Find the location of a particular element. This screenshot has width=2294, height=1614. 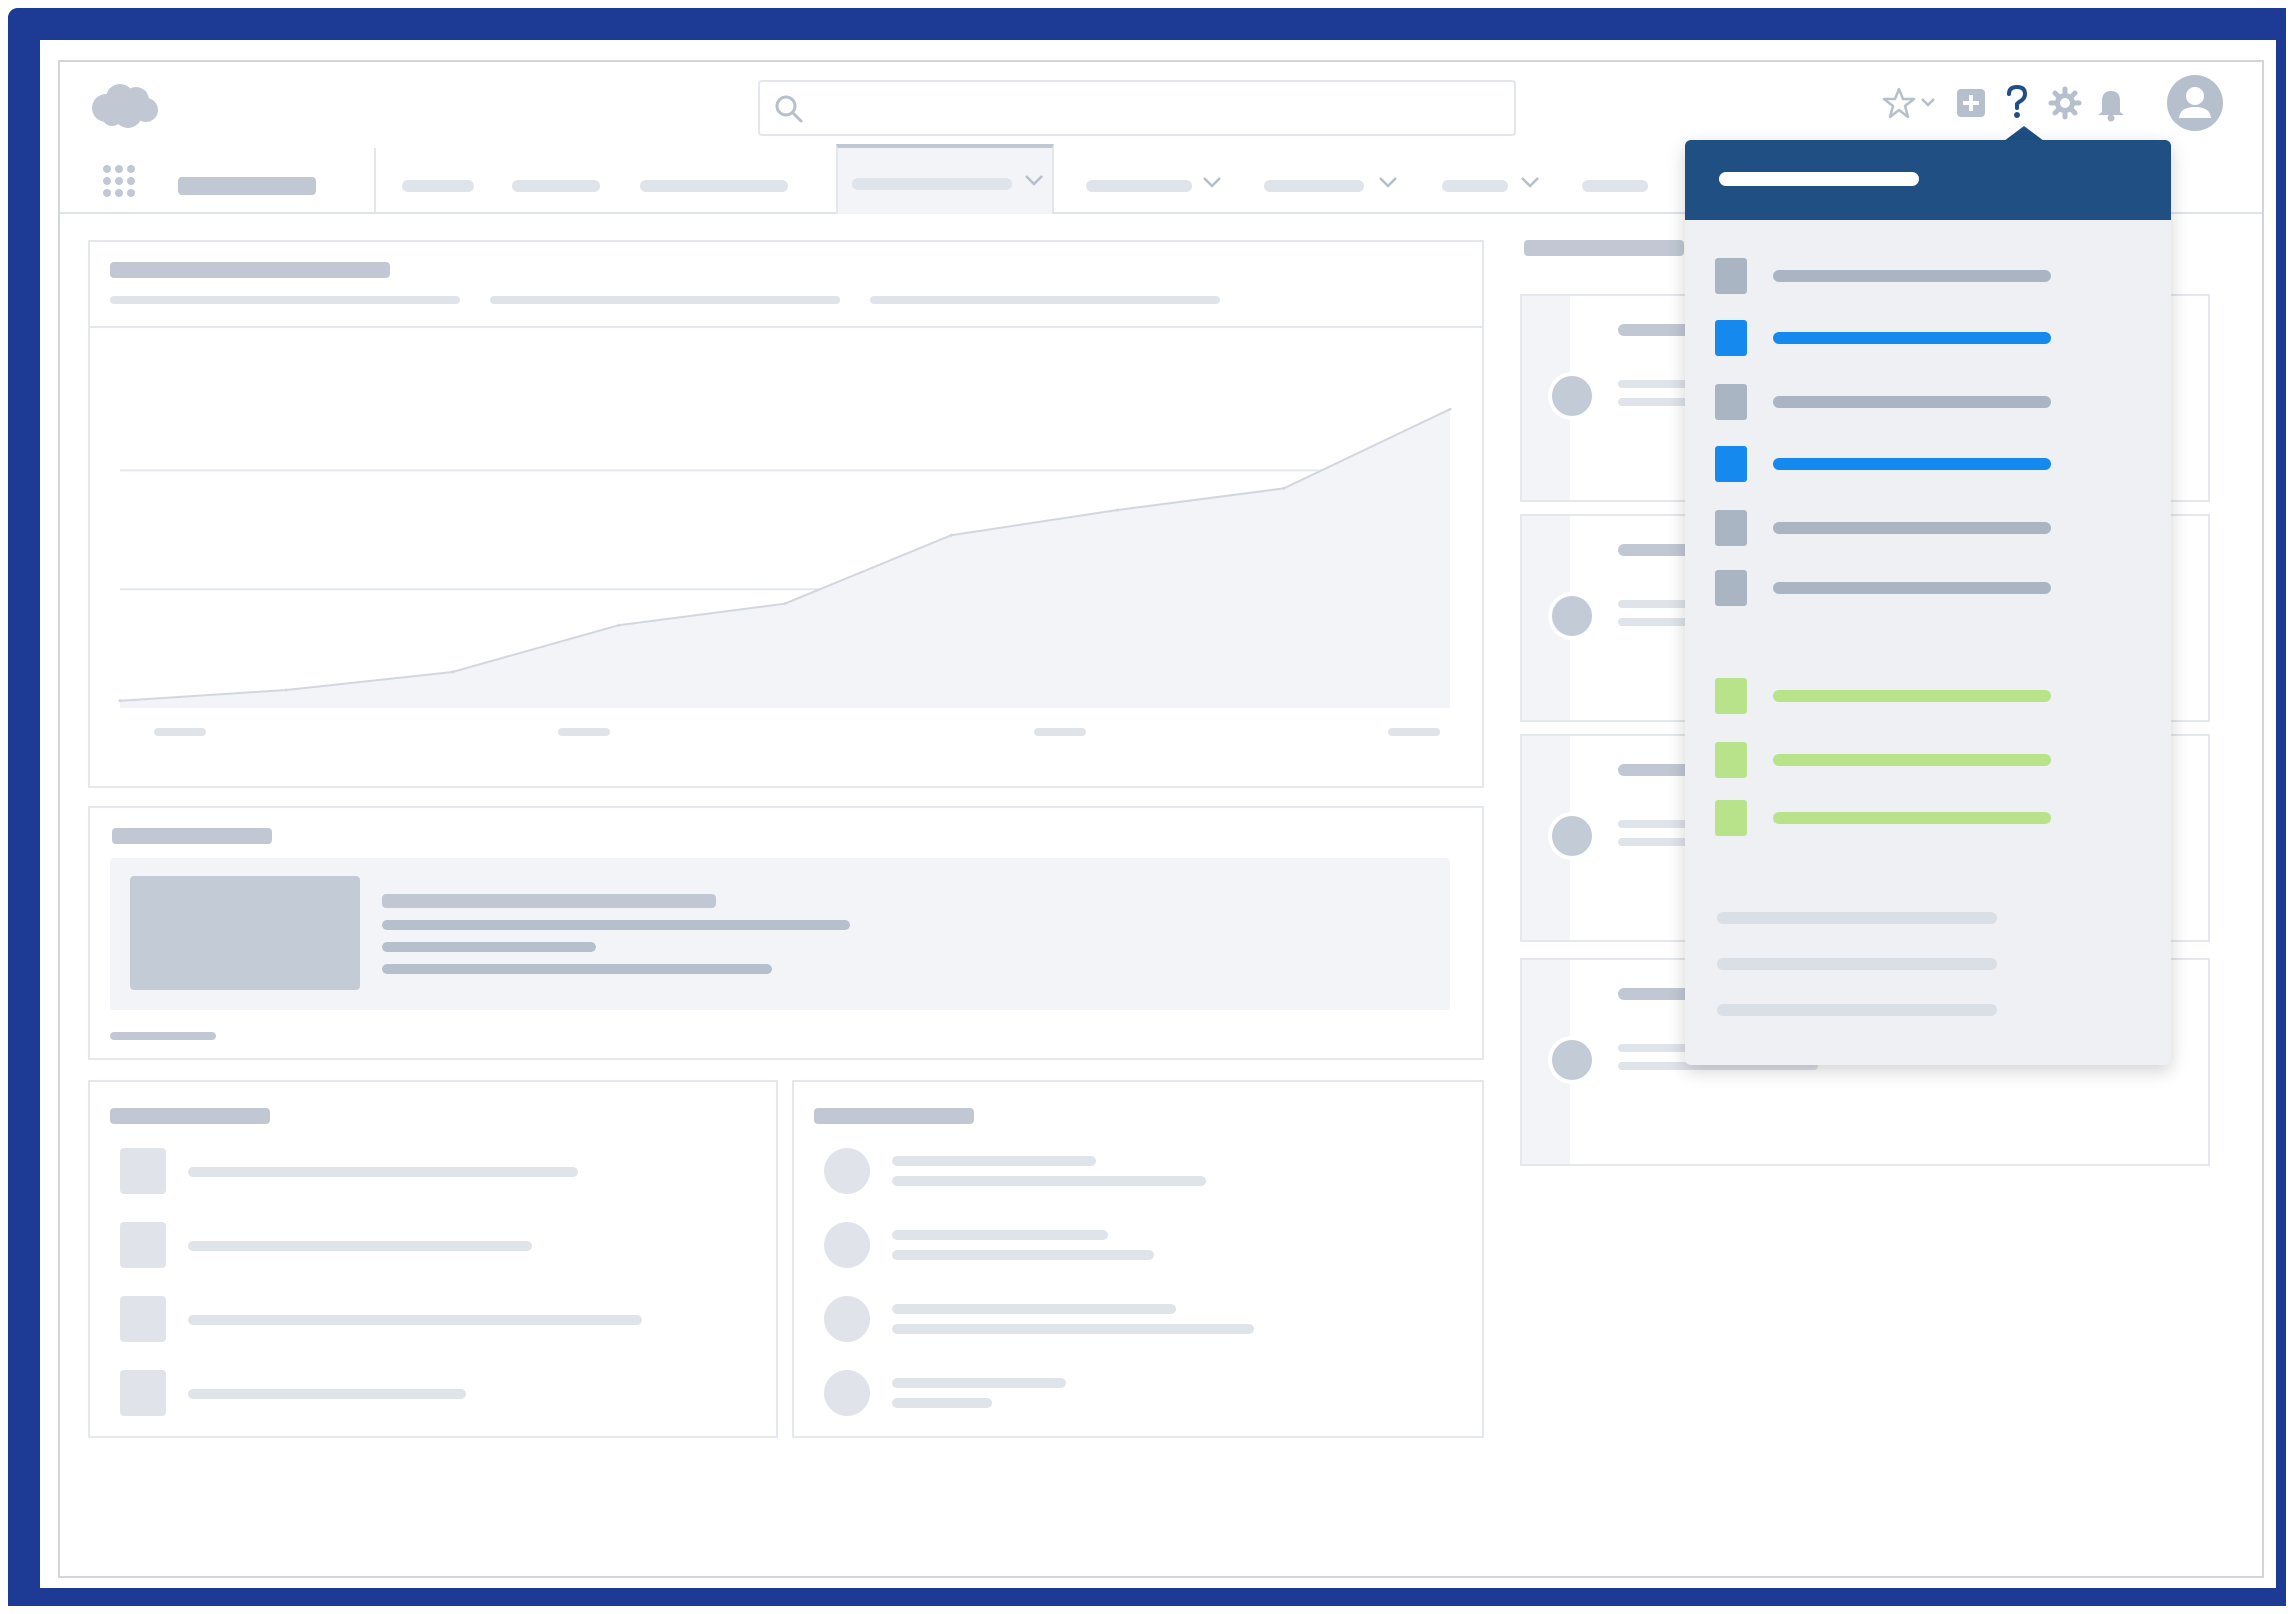

bell-icon is located at coordinates (2111, 104).